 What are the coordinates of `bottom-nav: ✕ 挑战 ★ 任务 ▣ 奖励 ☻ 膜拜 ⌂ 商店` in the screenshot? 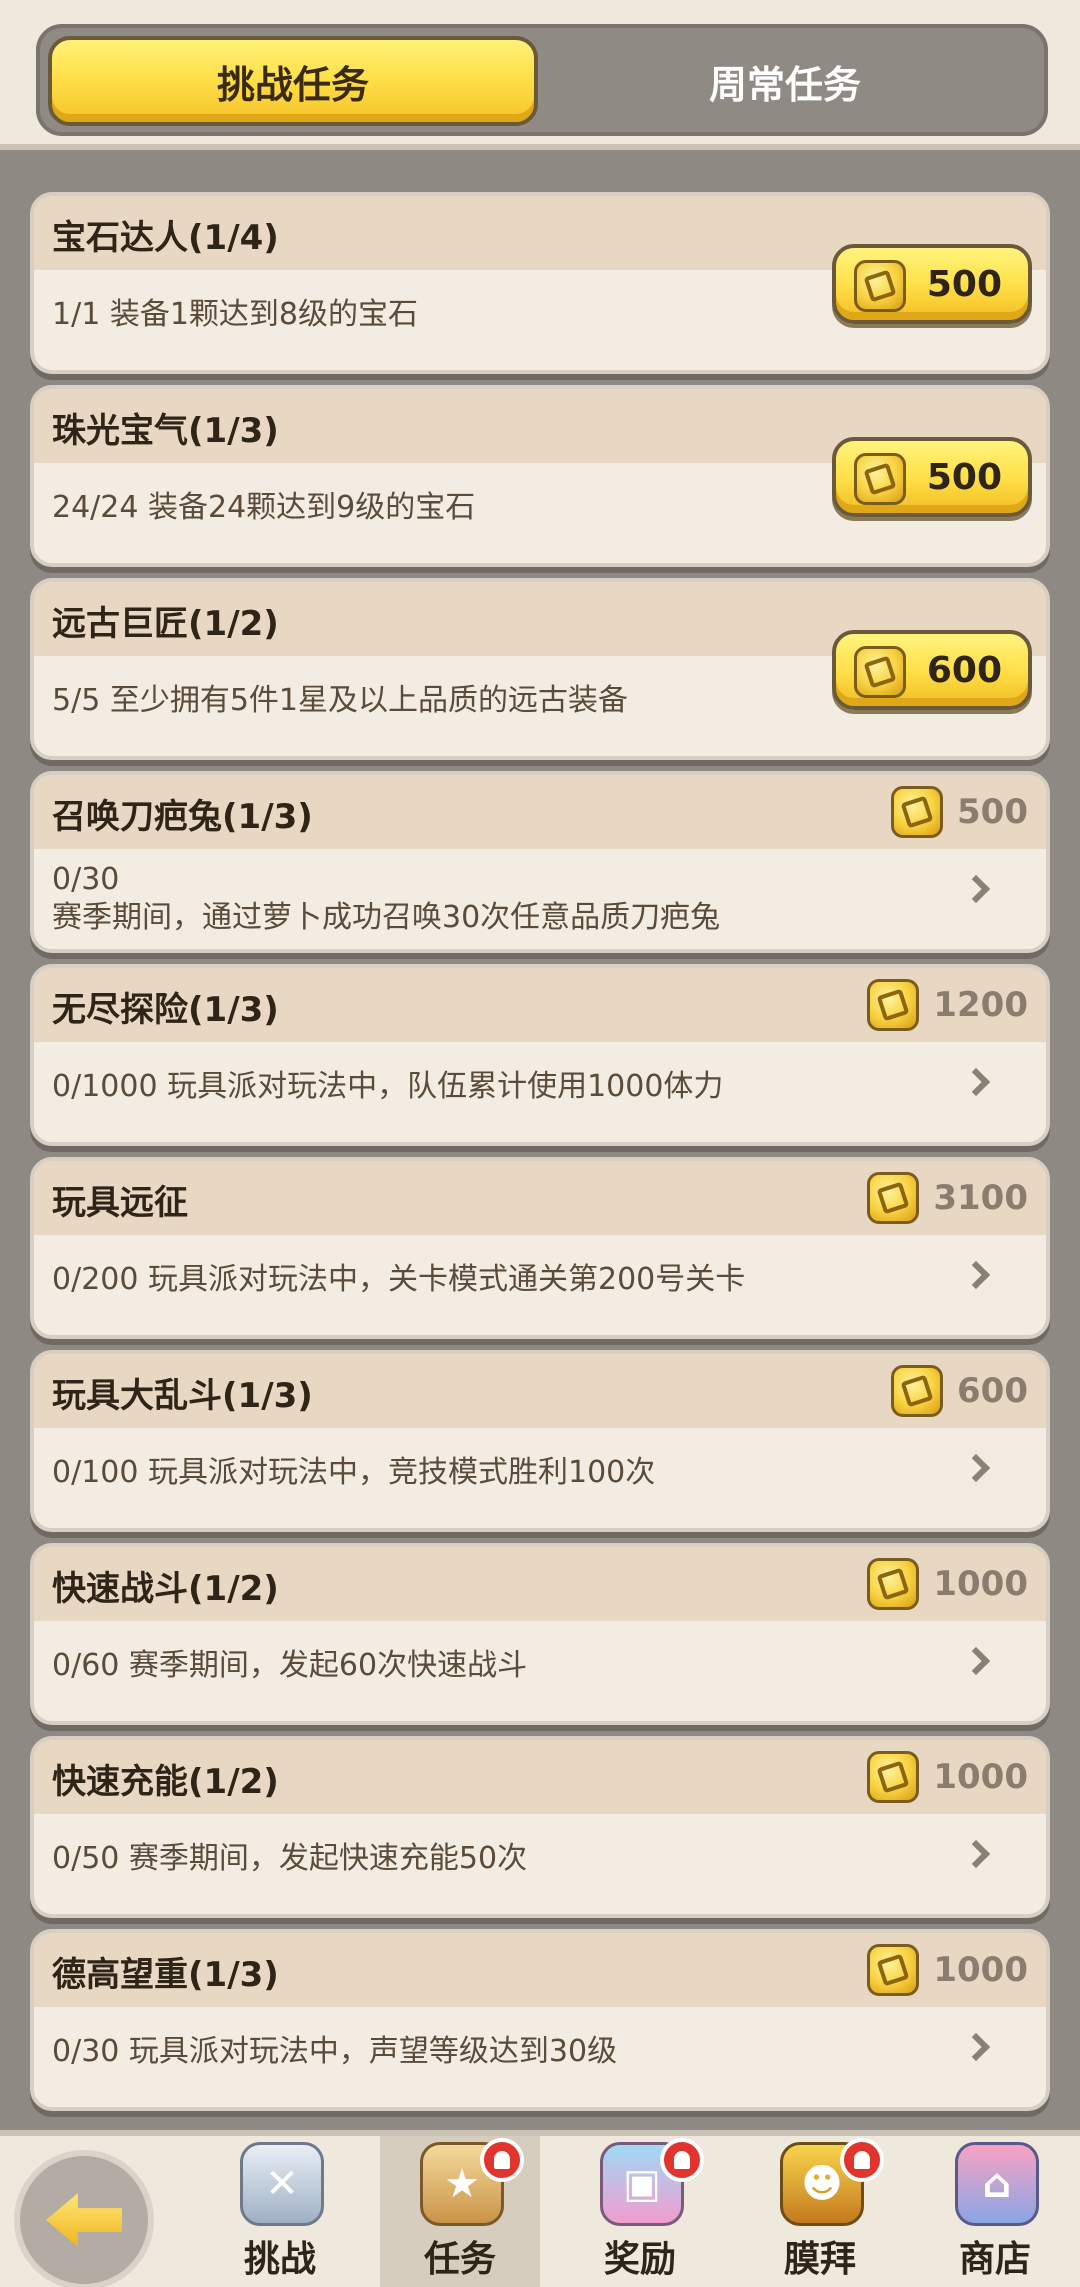 It's located at (540, 2208).